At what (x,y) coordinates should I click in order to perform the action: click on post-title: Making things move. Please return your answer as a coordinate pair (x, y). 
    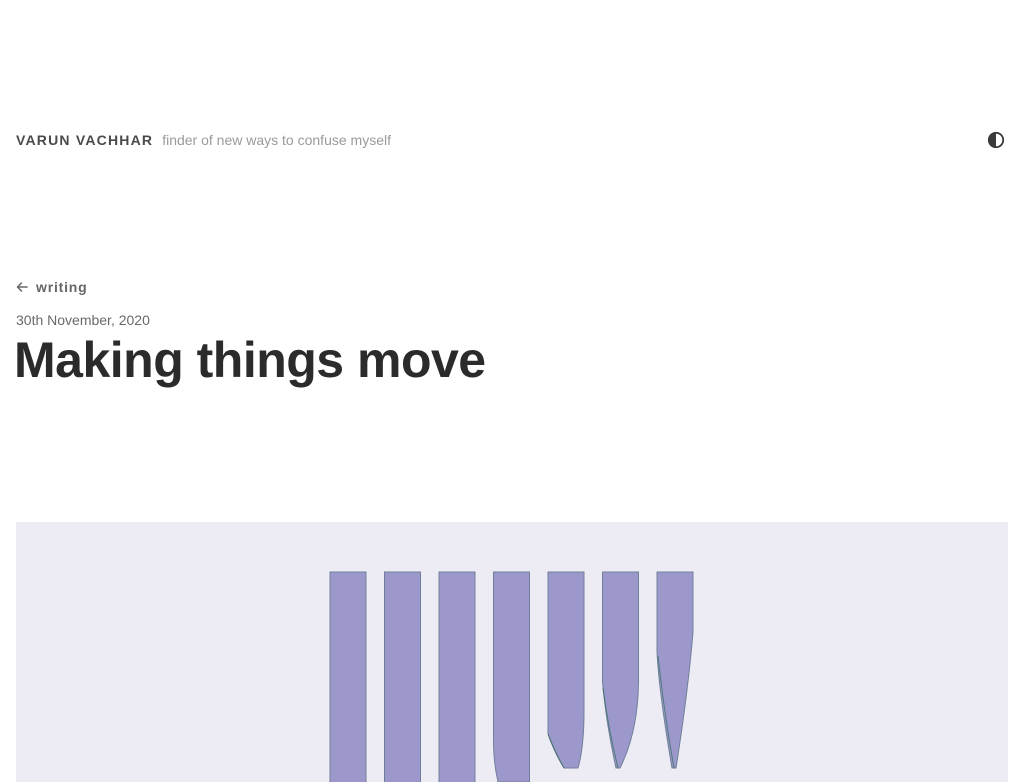
    Looking at the image, I should click on (250, 360).